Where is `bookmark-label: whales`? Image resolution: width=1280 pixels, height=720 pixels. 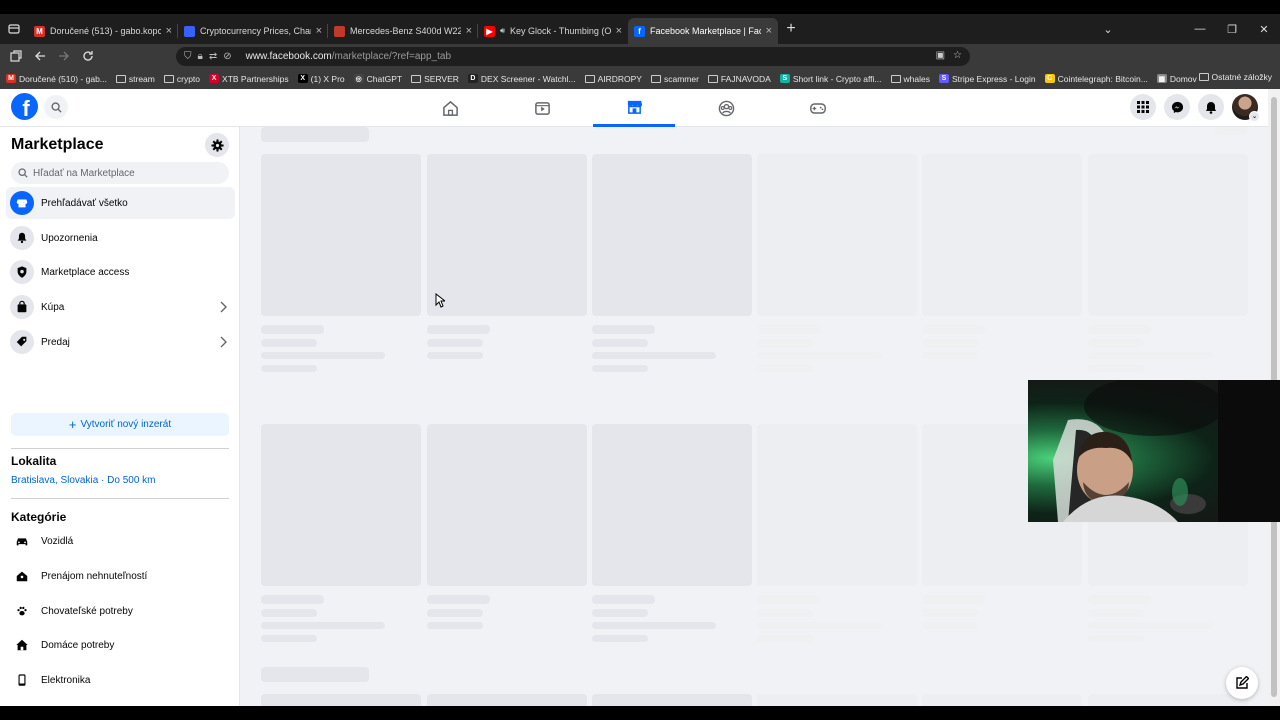 bookmark-label: whales is located at coordinates (916, 78).